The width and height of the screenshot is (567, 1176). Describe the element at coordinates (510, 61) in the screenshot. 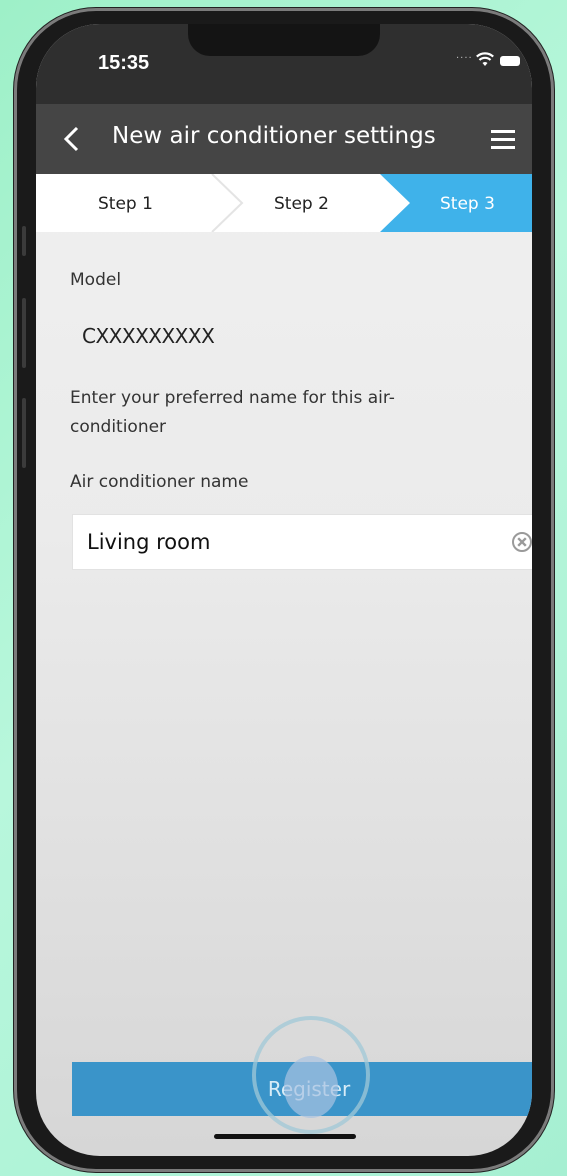

I see `battery-icon` at that location.